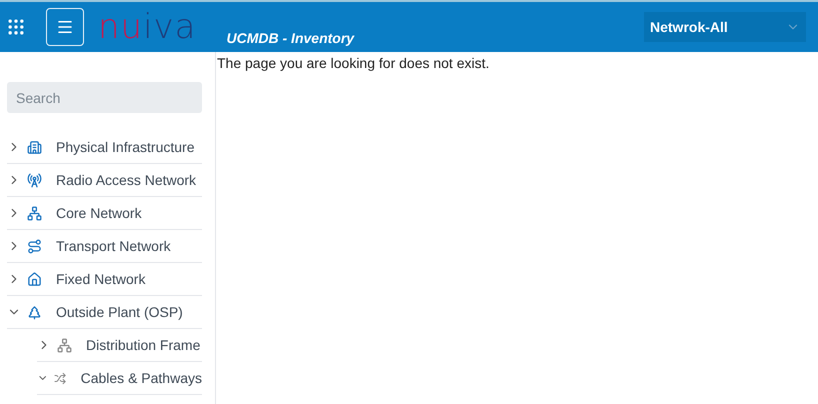 Image resolution: width=818 pixels, height=404 pixels. I want to click on building-icon, so click(34, 147).